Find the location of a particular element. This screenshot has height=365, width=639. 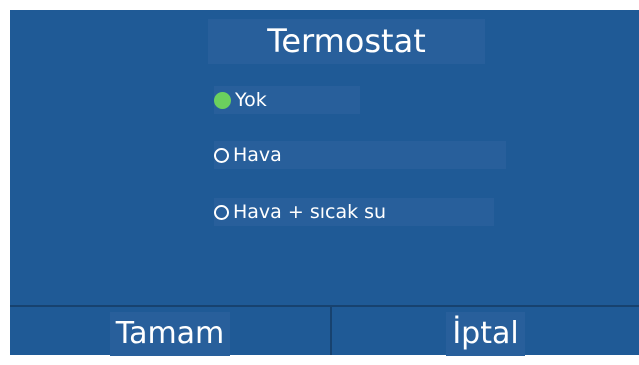

option-hava-sicak-su: Hava + sıcak su is located at coordinates (354, 212).